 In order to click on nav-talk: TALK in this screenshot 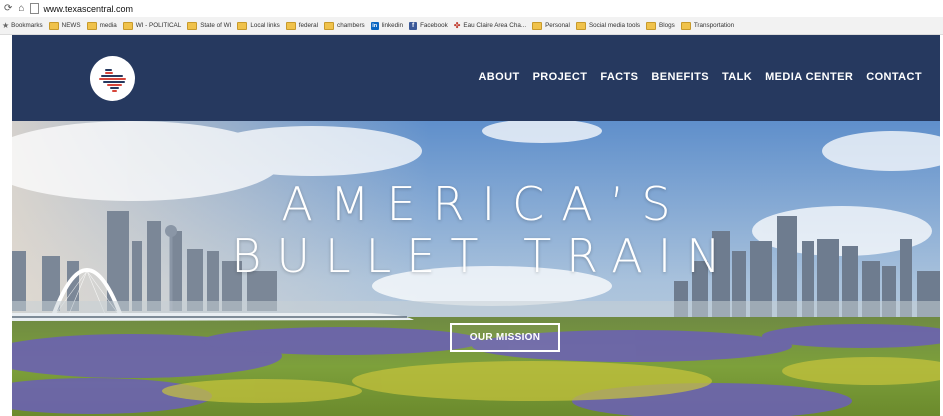, I will do `click(737, 77)`.